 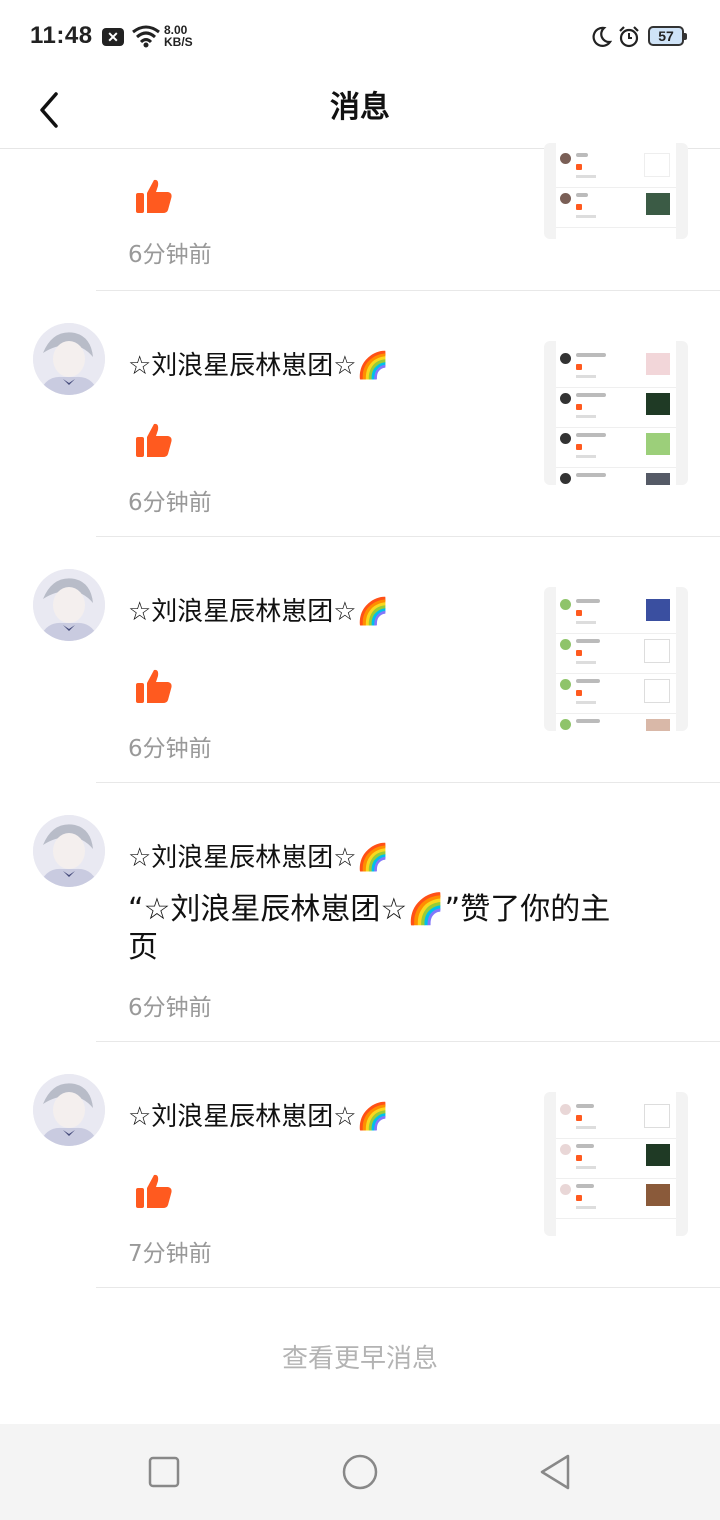 I want to click on view-earlier-messages-button: 查看更早消息, so click(x=360, y=1356).